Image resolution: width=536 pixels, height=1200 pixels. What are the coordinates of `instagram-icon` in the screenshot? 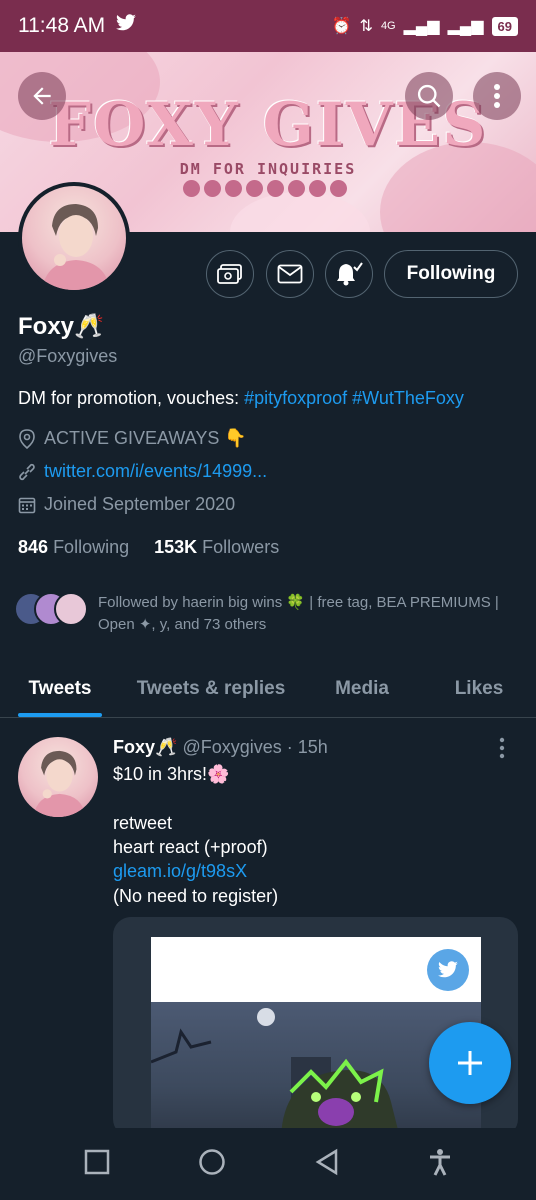 It's located at (317, 188).